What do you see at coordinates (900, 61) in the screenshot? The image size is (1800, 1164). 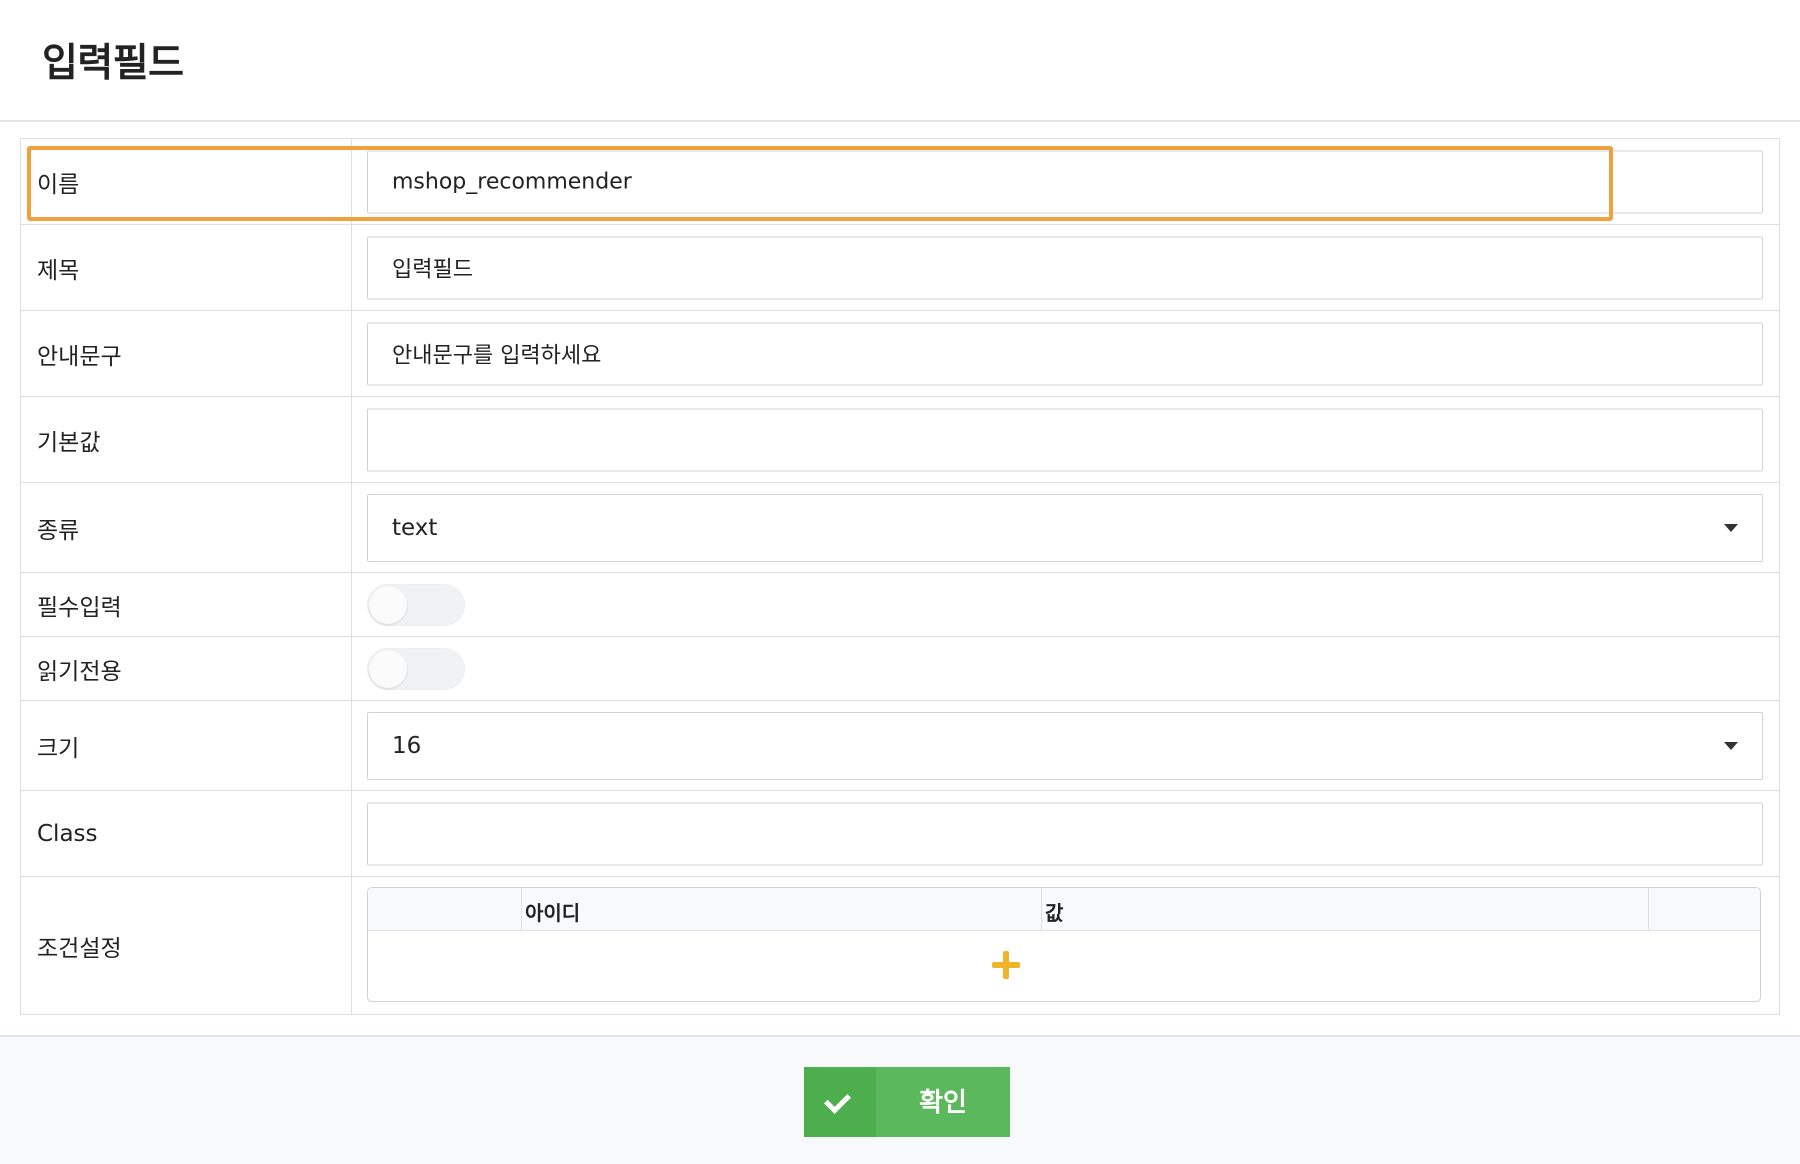 I see `dialog-header: 입력필드` at bounding box center [900, 61].